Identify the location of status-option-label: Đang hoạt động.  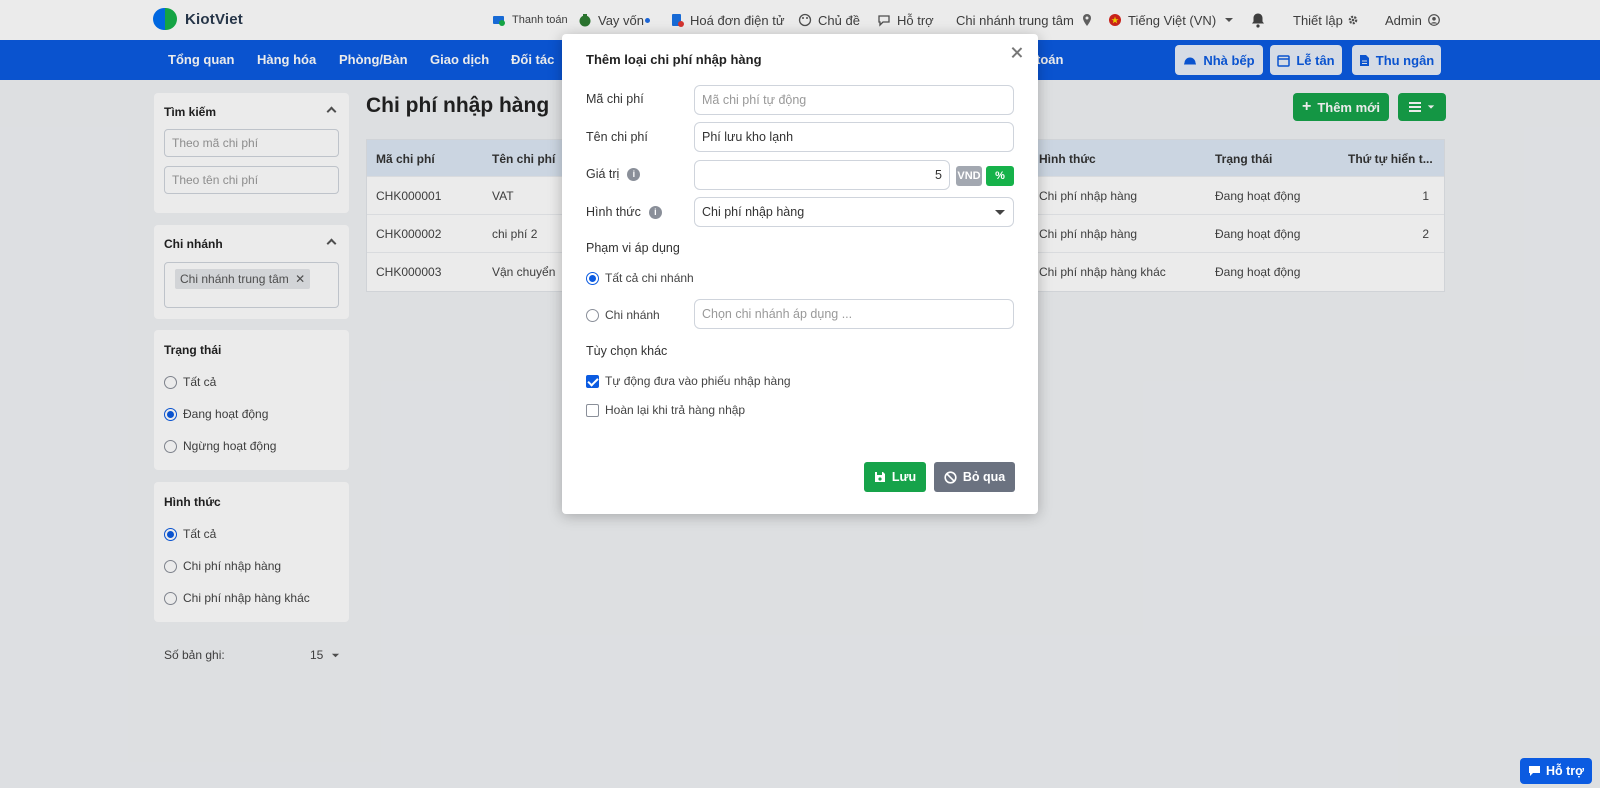
(226, 414).